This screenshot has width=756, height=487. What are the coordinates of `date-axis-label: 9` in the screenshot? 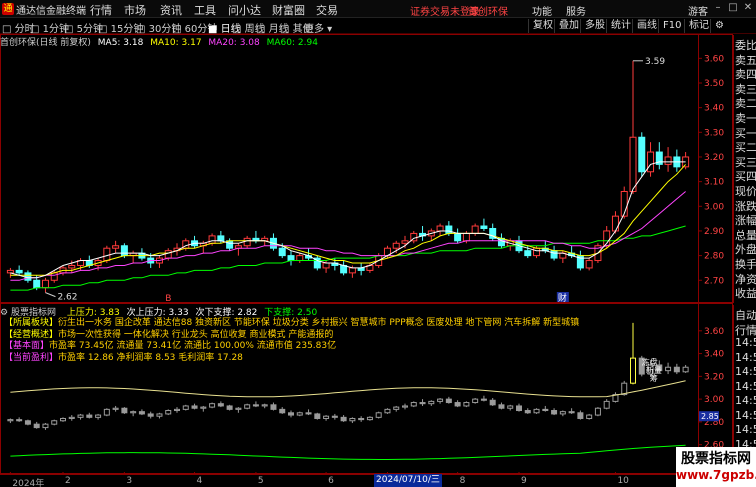 It's located at (524, 481).